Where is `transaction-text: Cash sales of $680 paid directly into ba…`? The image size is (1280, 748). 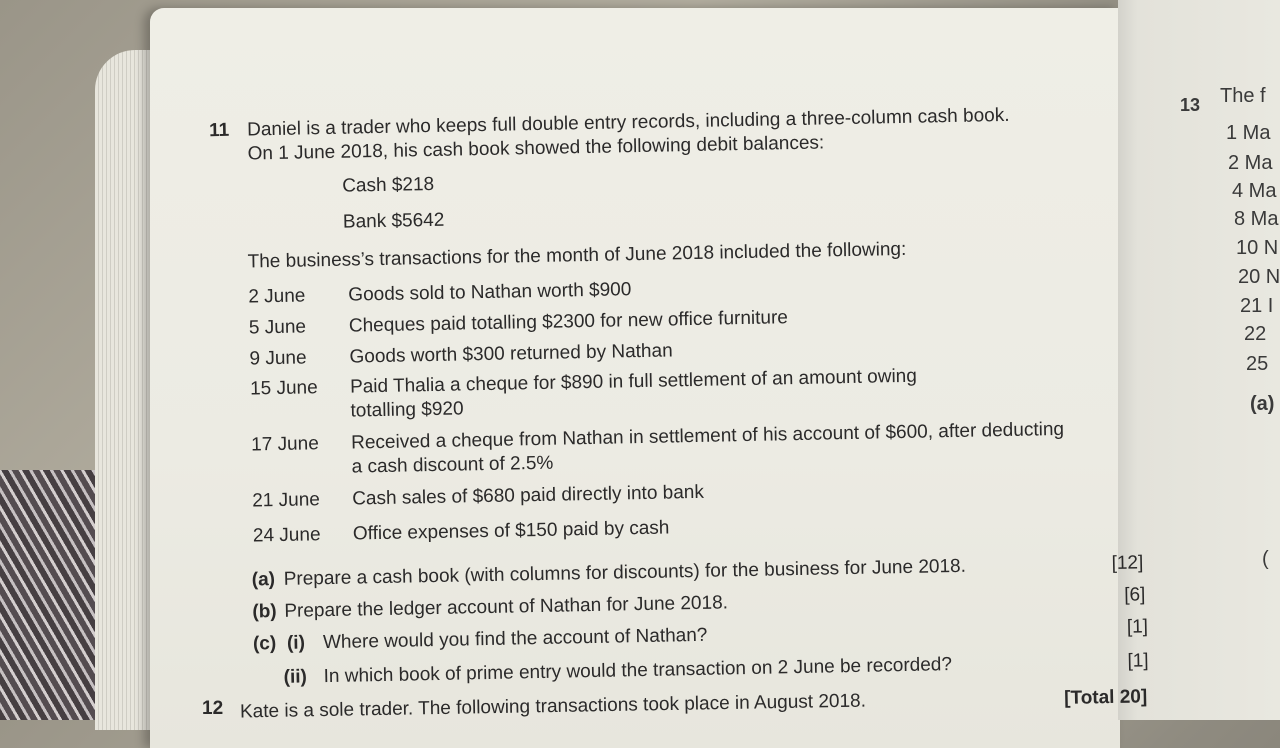 transaction-text: Cash sales of $680 paid directly into ba… is located at coordinates (528, 495).